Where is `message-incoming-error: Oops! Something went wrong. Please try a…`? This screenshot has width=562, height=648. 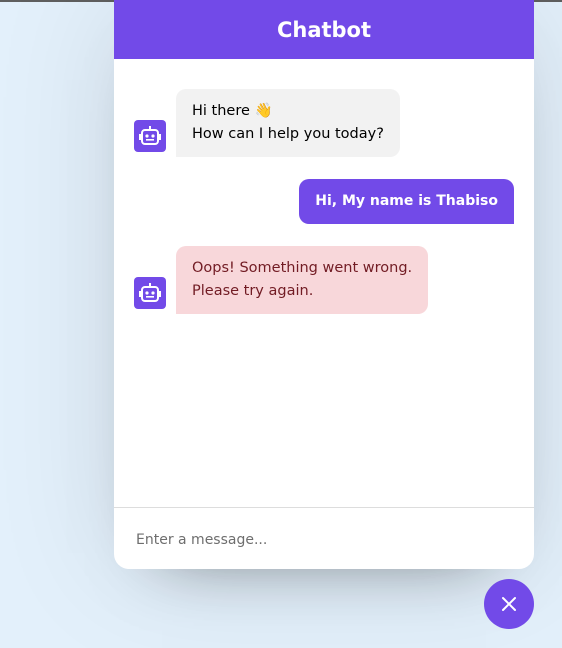
message-incoming-error: Oops! Something went wrong. Please try a… is located at coordinates (281, 280).